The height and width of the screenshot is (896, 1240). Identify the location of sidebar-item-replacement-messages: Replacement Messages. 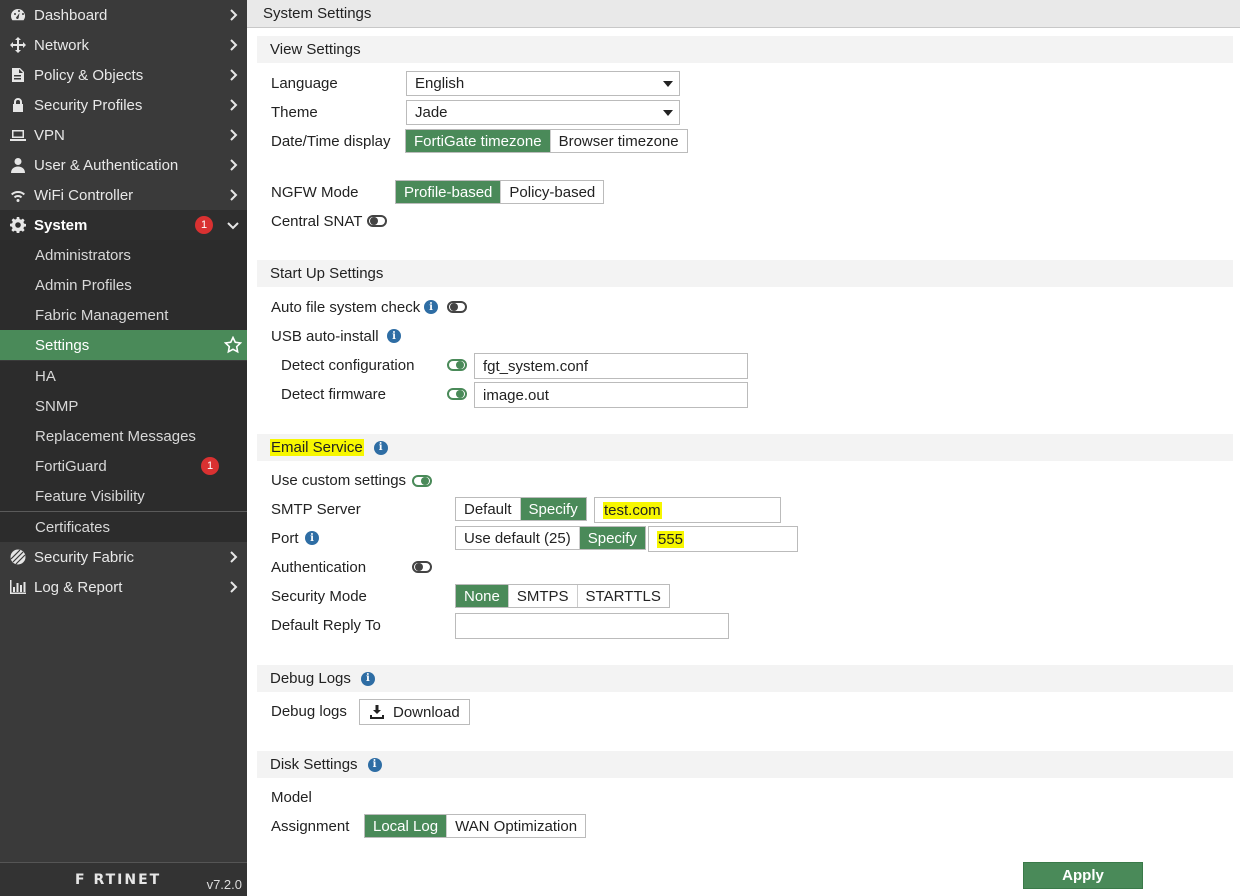
(123, 436).